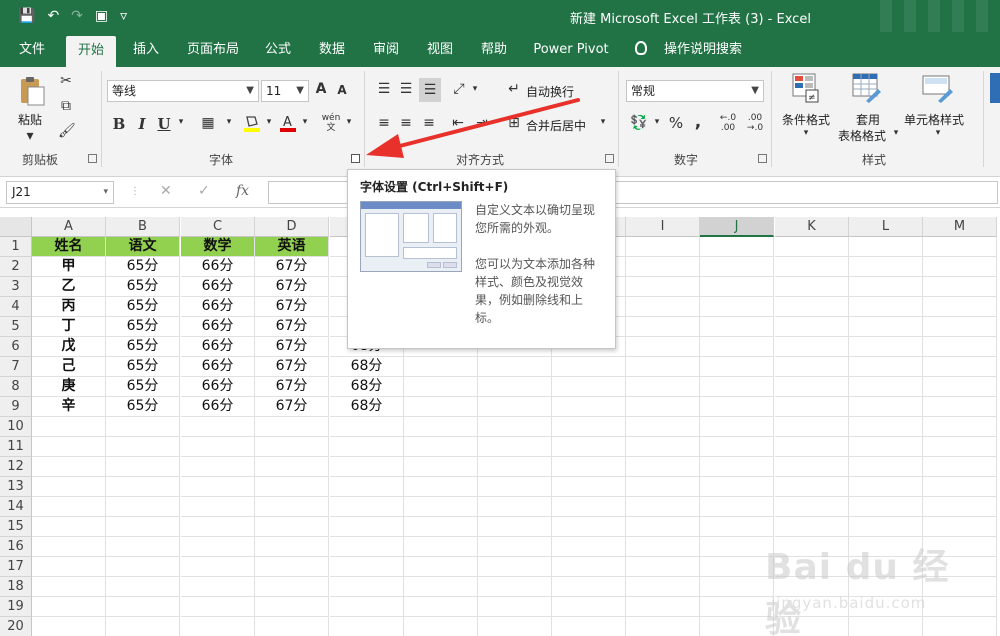  Describe the element at coordinates (589, 626) in the screenshot. I see `cell-h20` at that location.